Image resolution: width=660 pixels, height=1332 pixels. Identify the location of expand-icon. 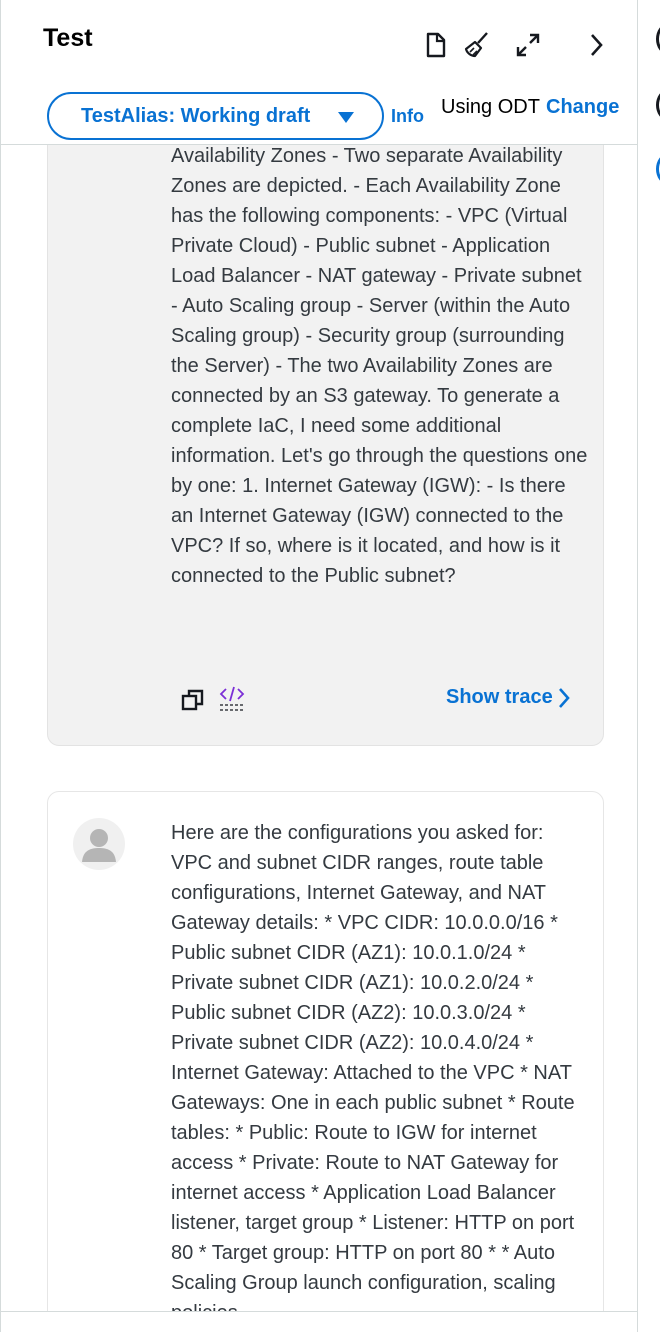
(528, 45).